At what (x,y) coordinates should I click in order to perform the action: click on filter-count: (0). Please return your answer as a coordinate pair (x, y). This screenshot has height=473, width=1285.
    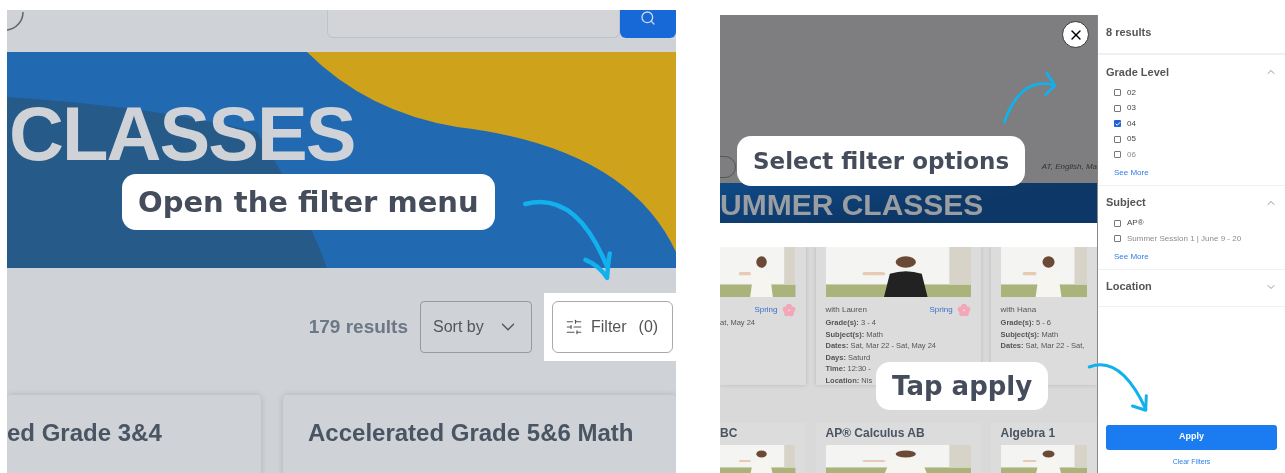
    Looking at the image, I should click on (648, 327).